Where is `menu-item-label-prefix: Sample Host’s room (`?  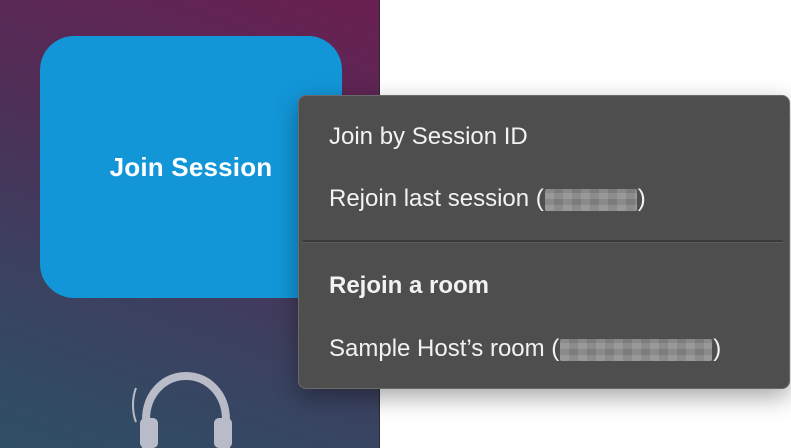
menu-item-label-prefix: Sample Host’s room ( is located at coordinates (444, 348).